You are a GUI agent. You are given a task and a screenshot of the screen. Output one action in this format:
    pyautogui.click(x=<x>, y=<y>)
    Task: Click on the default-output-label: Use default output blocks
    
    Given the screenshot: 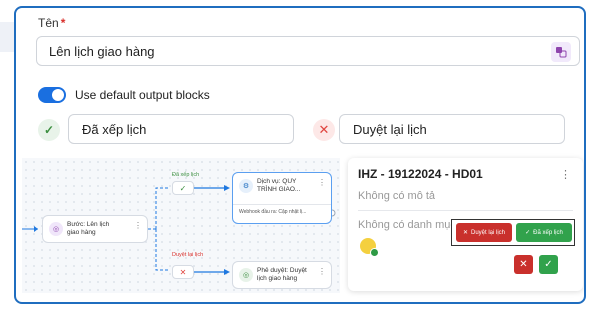 What is the action you would take?
    pyautogui.click(x=142, y=95)
    